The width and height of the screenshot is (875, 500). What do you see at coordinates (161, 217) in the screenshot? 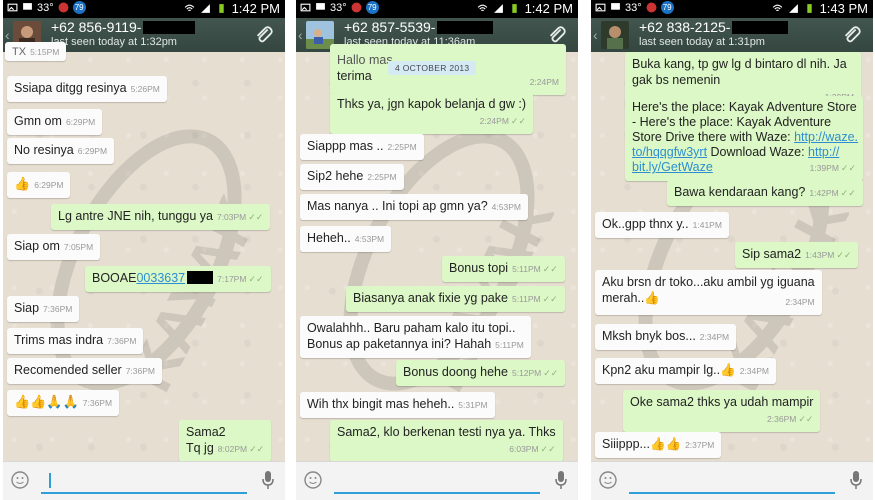
I see `message-outgoing: Lg antre JNE nih, tunggu ya 7:03PM ✓✓` at bounding box center [161, 217].